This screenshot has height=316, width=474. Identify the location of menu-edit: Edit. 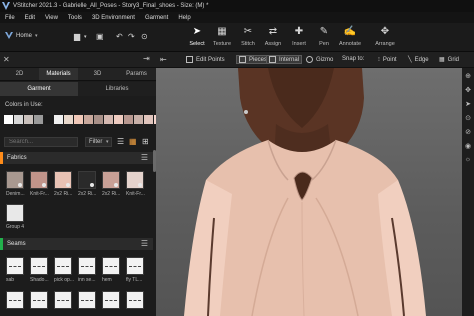
(30, 18).